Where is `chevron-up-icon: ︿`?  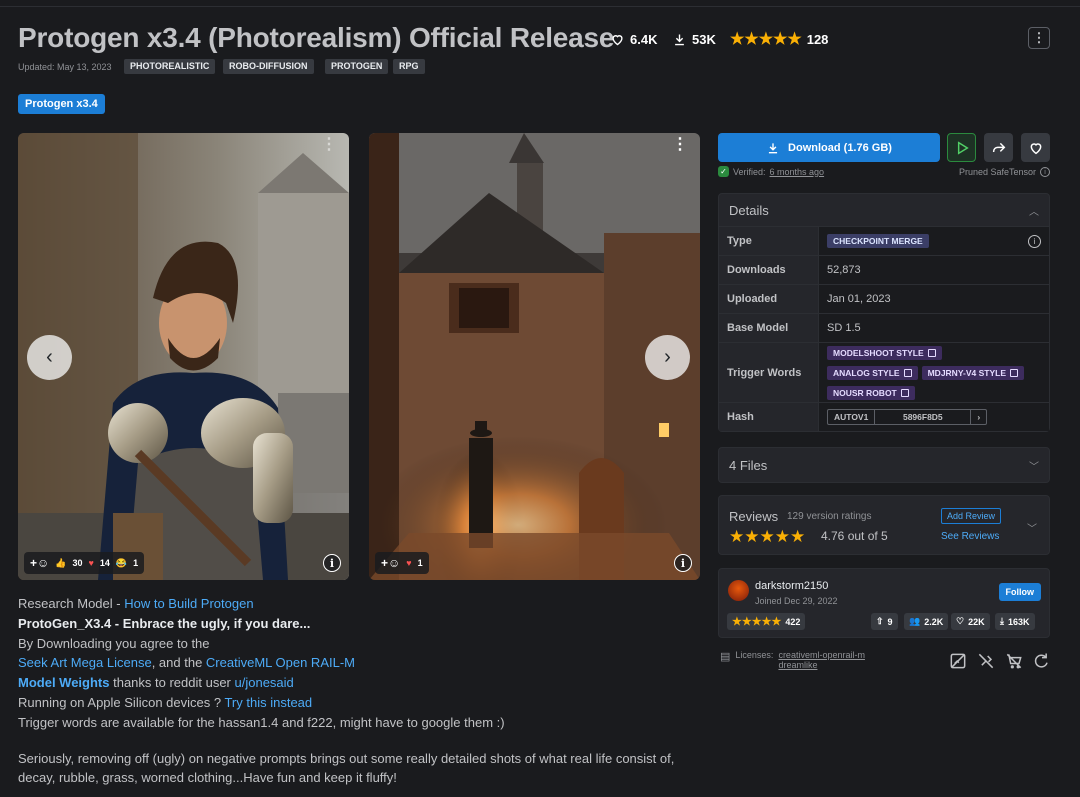
chevron-up-icon: ︿ is located at coordinates (1034, 210).